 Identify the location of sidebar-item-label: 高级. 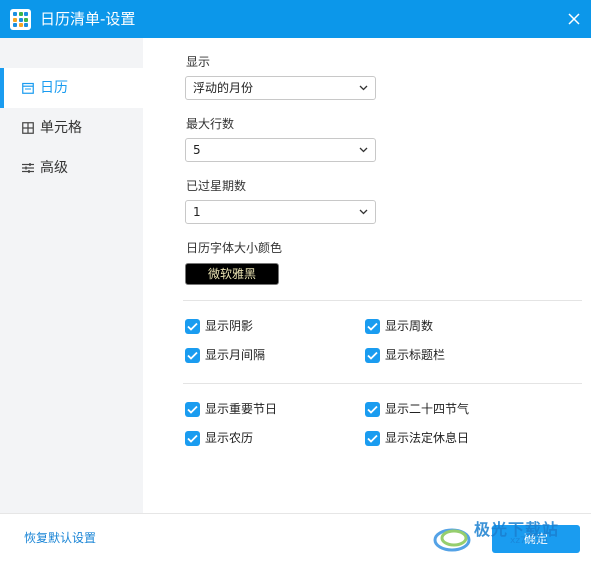
(54, 168).